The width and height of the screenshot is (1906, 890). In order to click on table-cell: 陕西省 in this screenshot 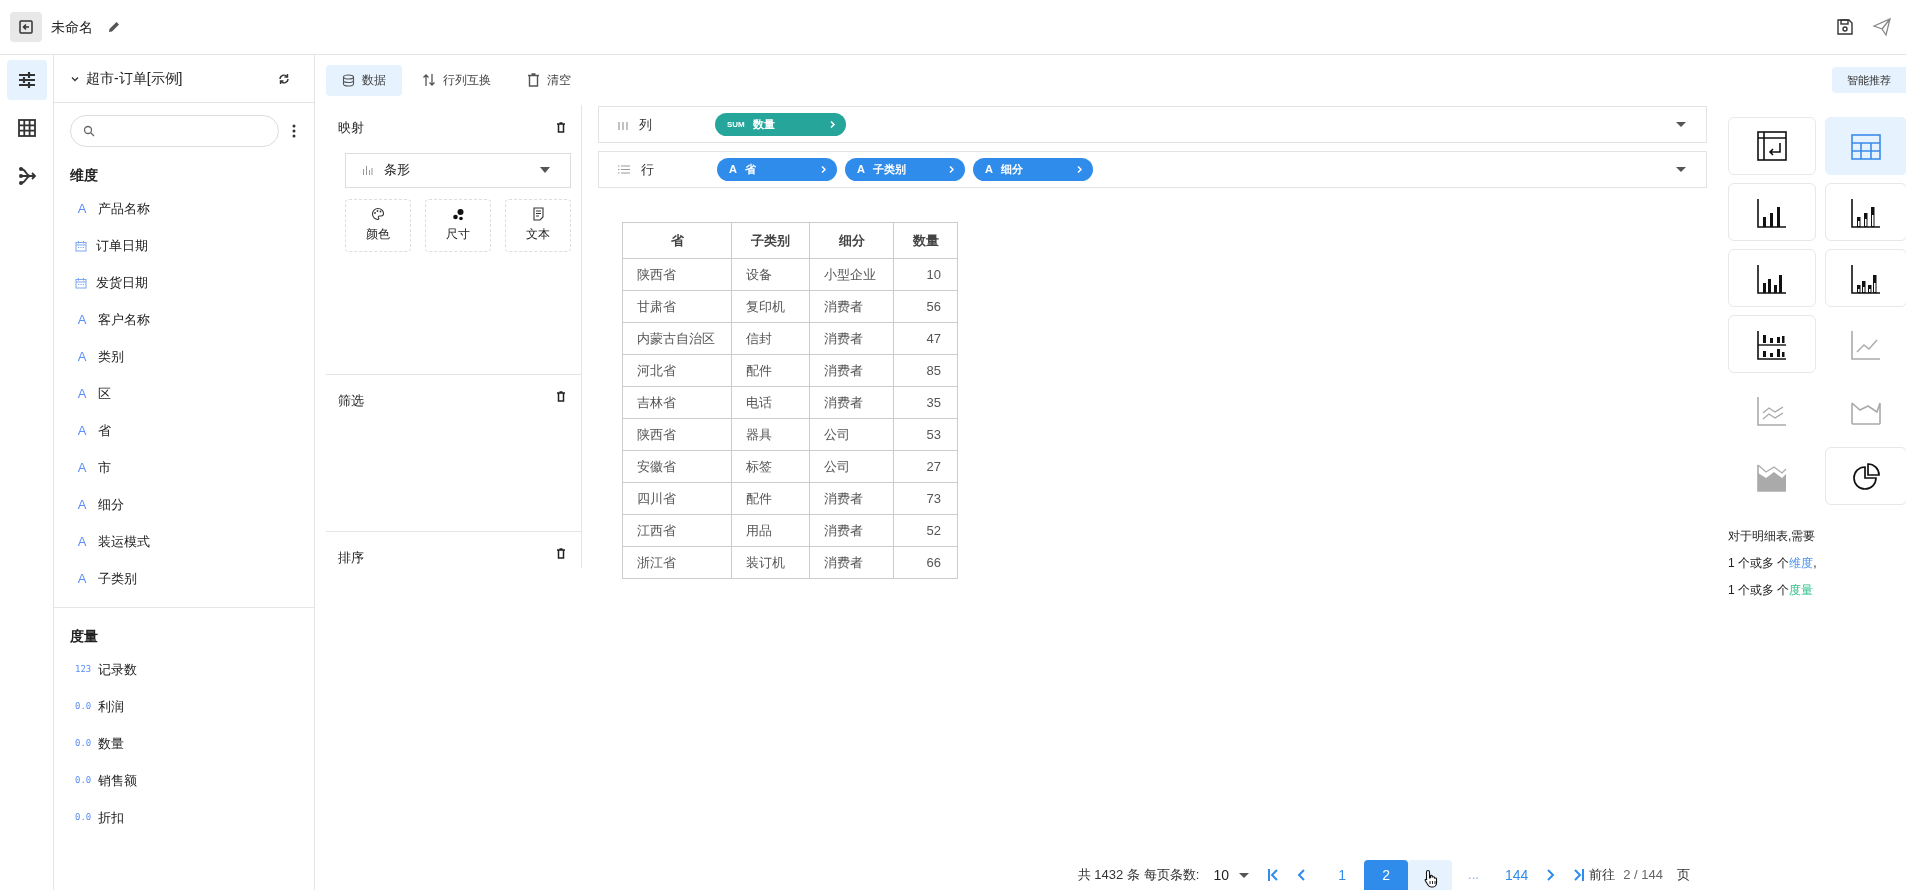, I will do `click(677, 274)`.